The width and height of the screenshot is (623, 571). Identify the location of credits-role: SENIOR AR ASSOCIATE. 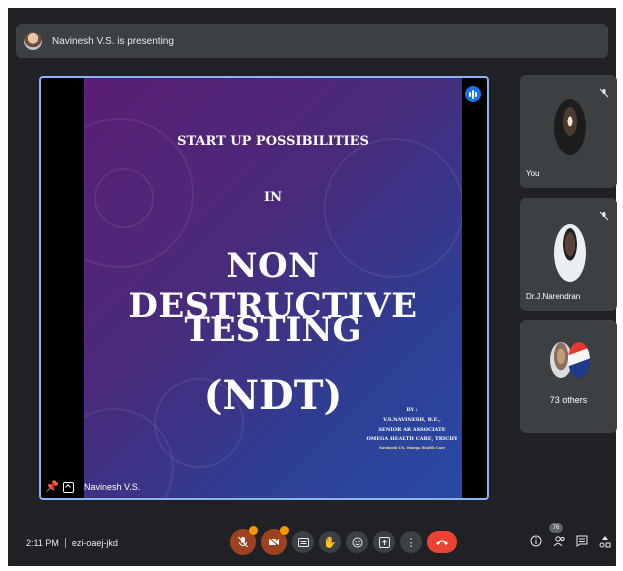
(412, 429).